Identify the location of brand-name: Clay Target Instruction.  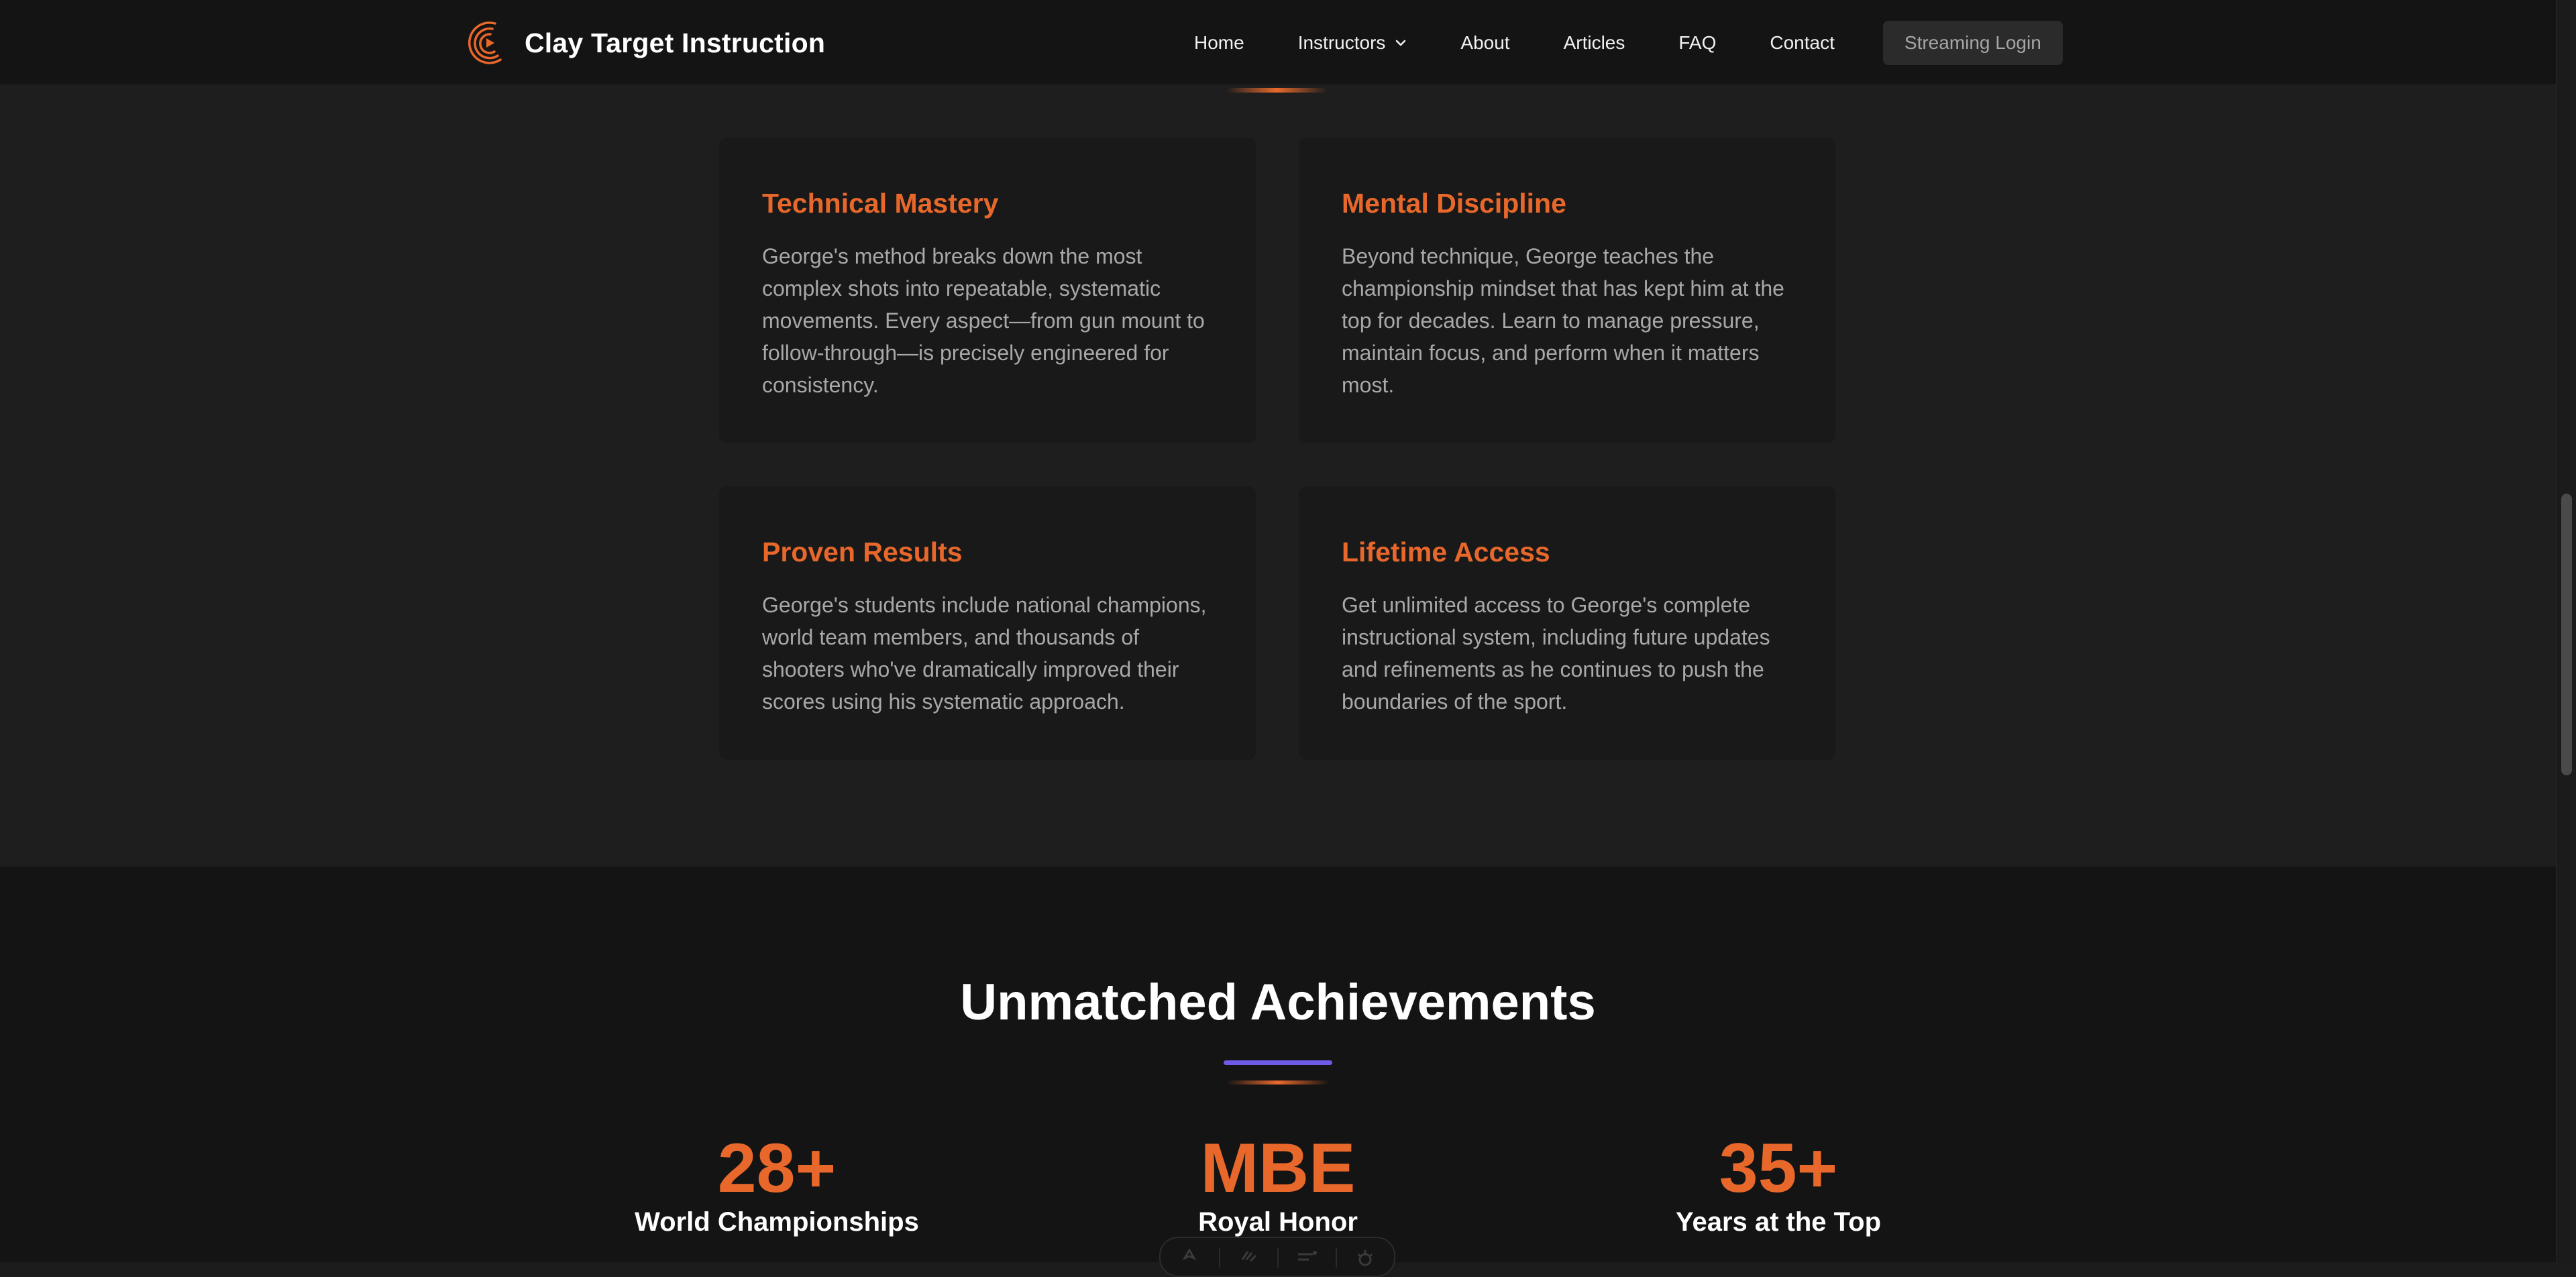
(675, 42).